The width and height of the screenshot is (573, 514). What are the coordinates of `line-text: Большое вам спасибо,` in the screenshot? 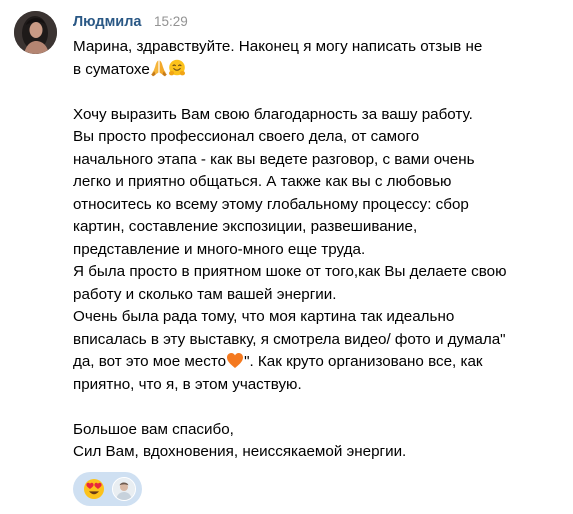 It's located at (153, 429).